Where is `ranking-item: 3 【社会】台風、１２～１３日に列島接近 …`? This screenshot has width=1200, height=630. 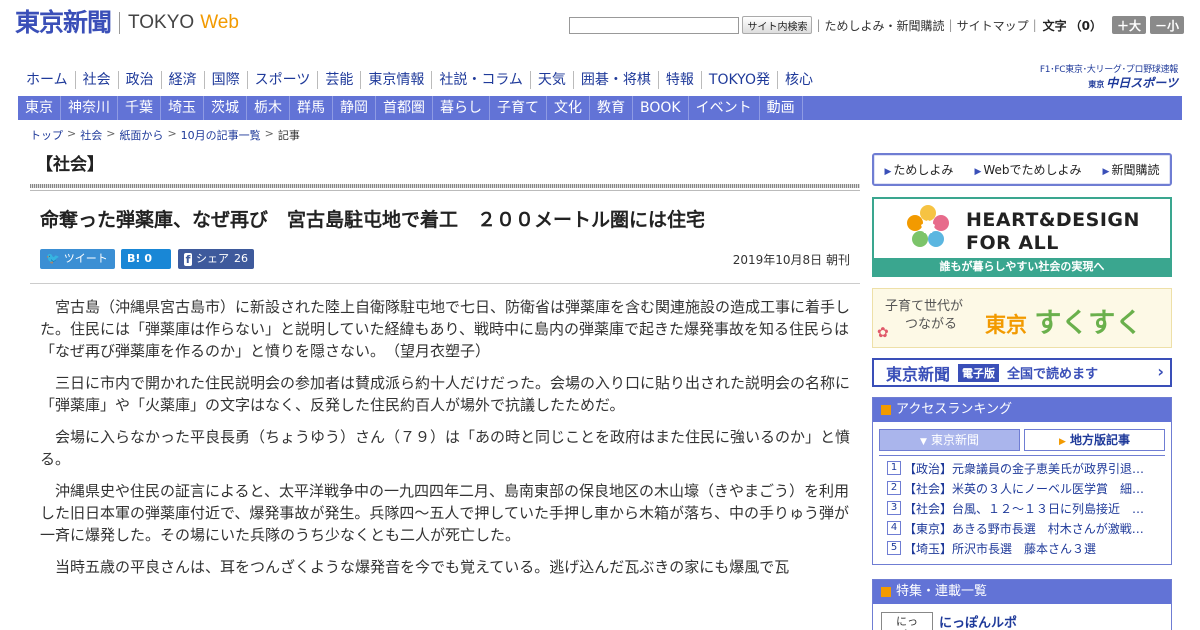 ranking-item: 3 【社会】台風、１２～１３日に列島接近 … is located at coordinates (1022, 508).